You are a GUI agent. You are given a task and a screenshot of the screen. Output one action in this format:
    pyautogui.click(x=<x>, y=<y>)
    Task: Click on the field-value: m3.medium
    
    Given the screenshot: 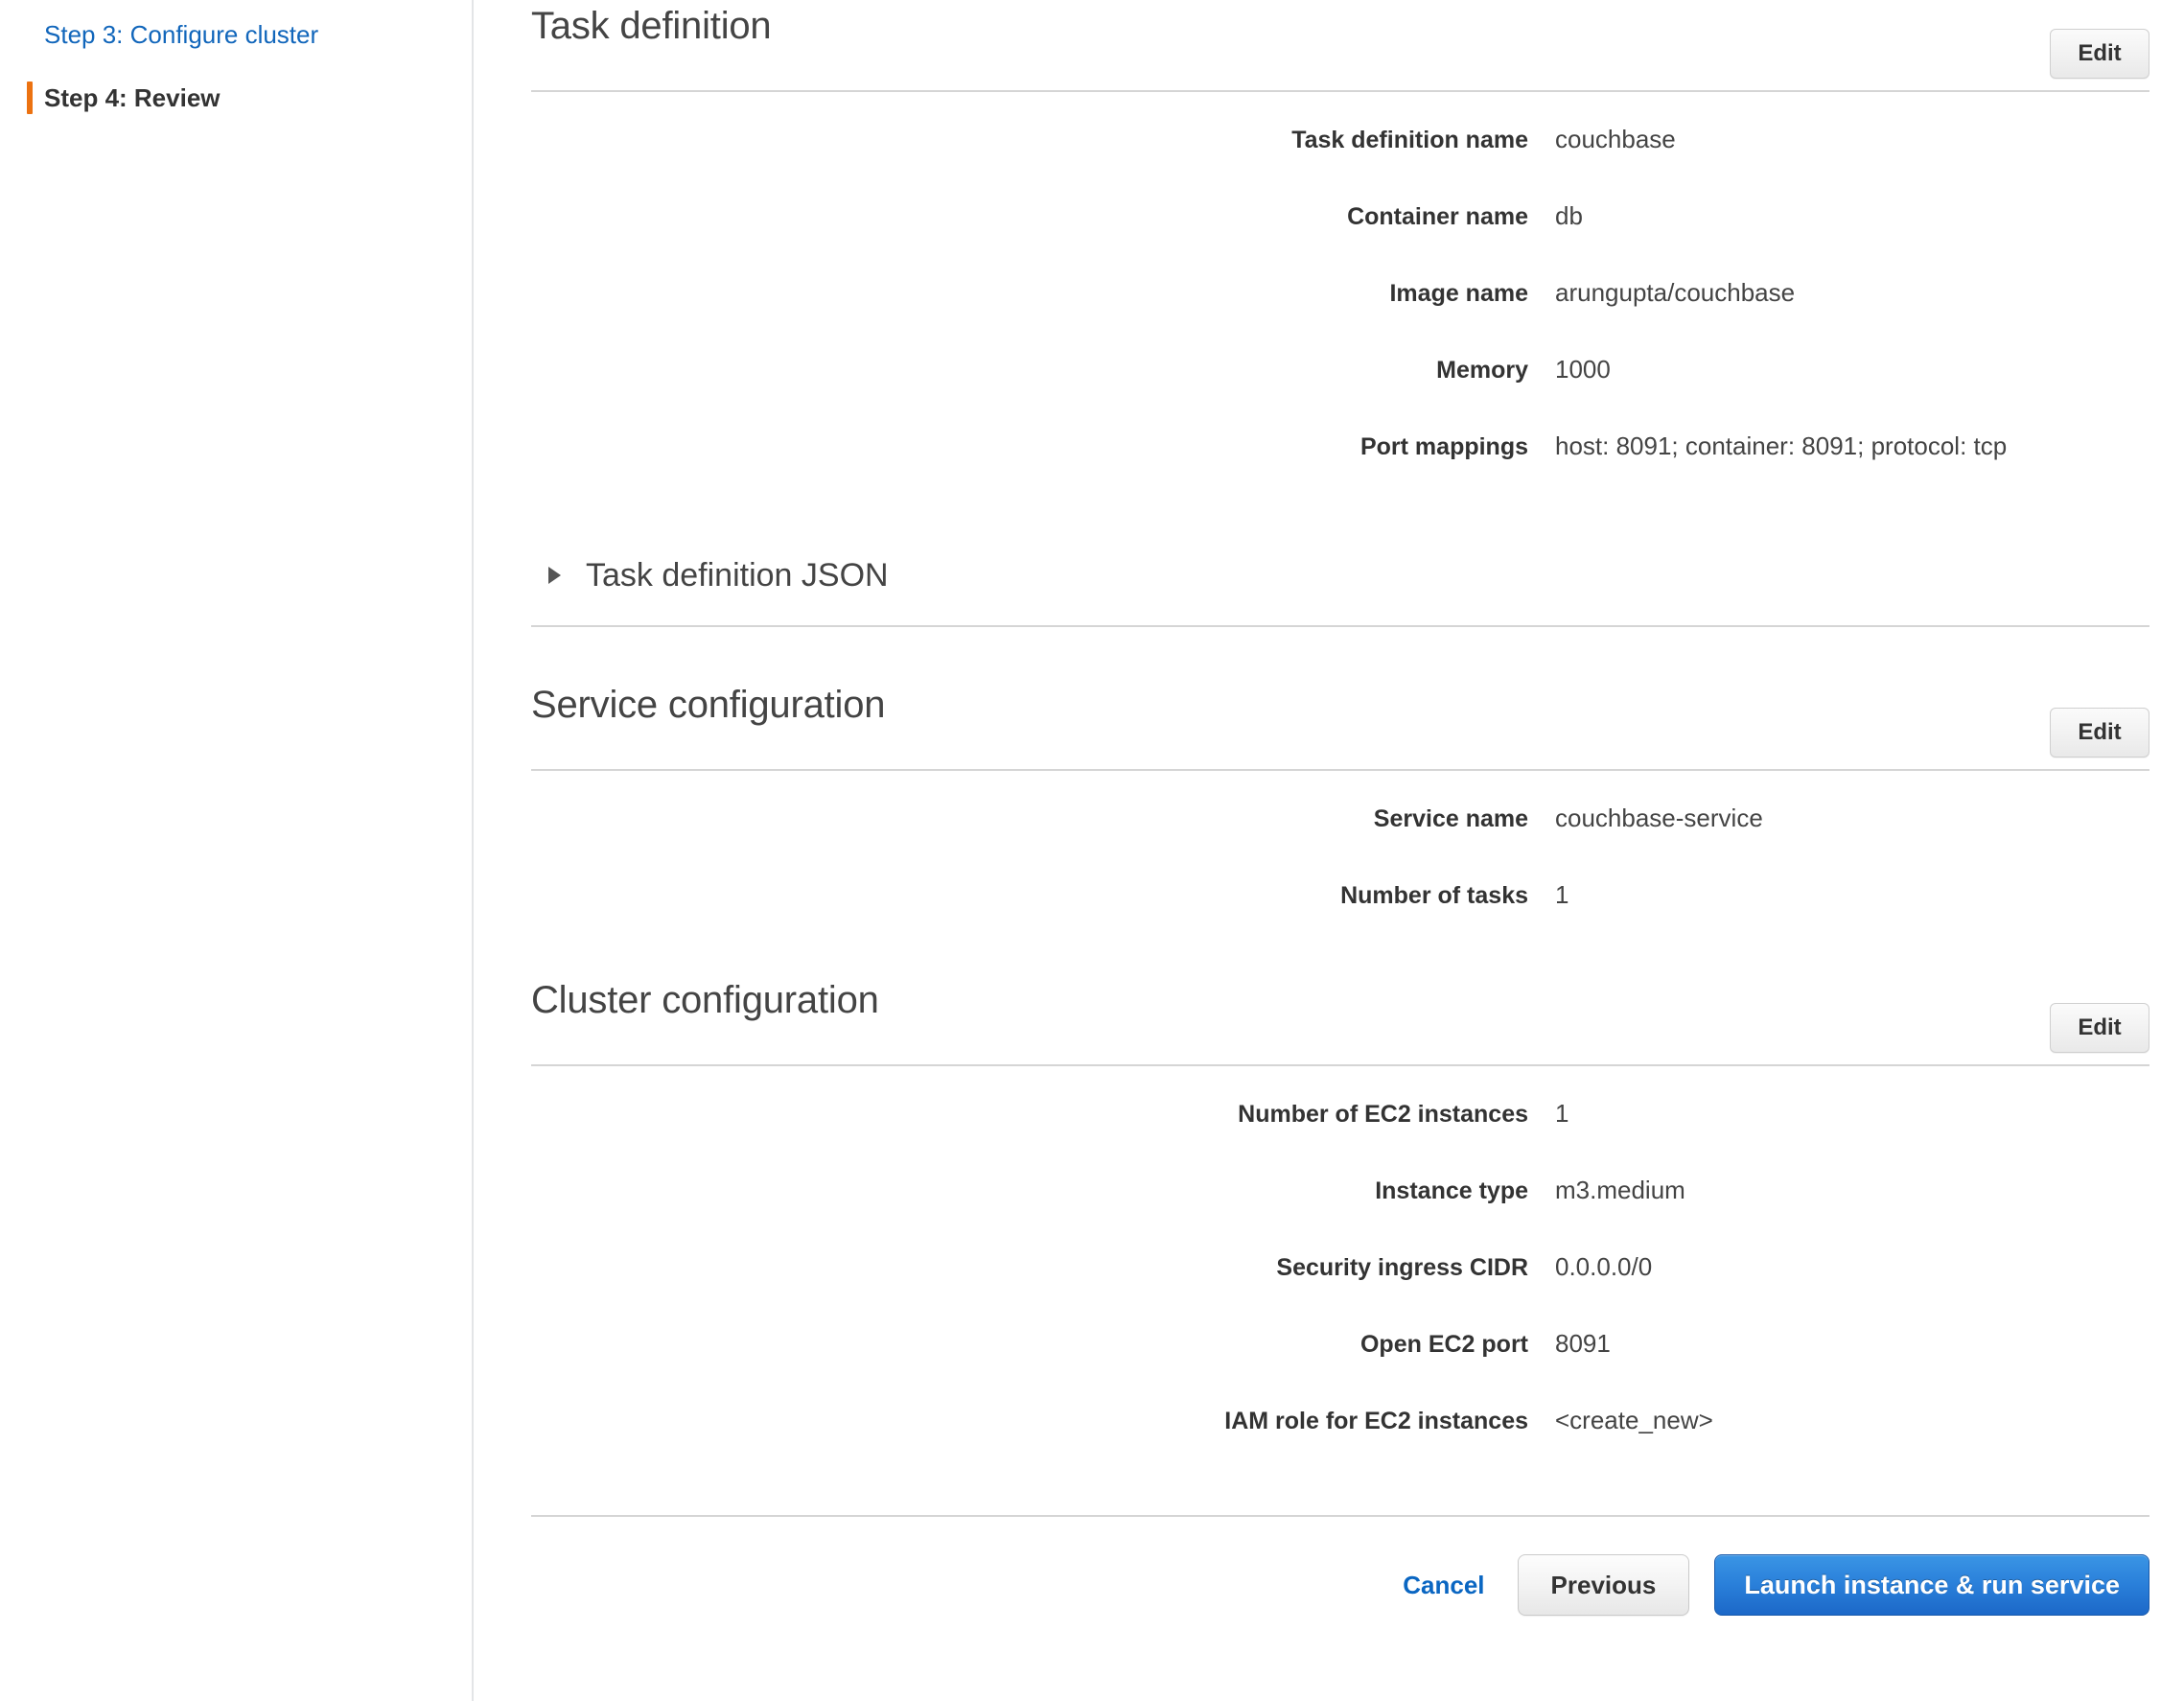 What is the action you would take?
    pyautogui.click(x=1620, y=1190)
    